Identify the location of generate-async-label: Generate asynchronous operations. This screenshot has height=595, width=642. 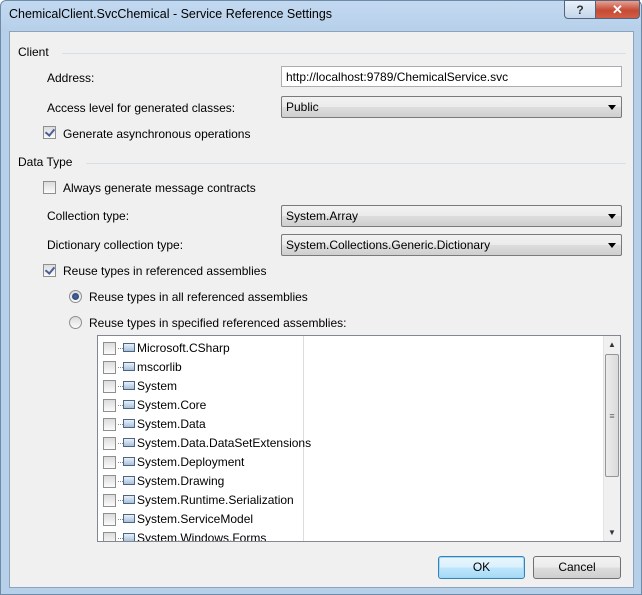
(156, 134).